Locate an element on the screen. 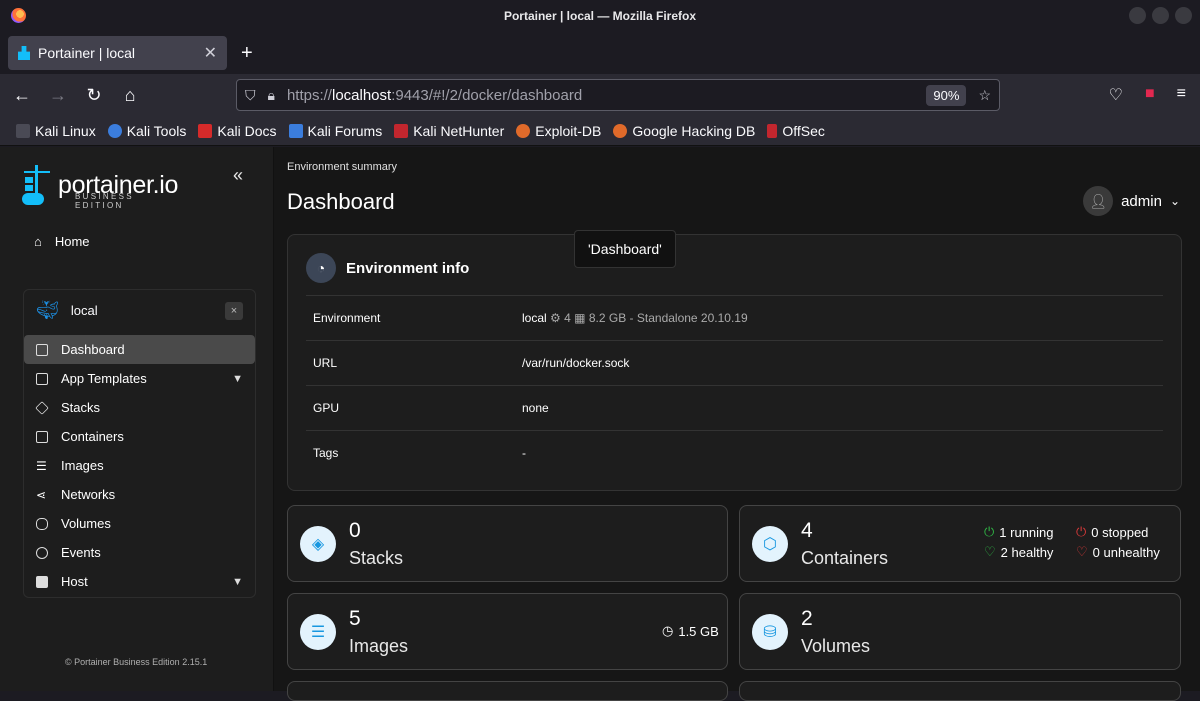 Image resolution: width=1200 pixels, height=701 pixels. menu-icon: ≡ is located at coordinates (1181, 95).